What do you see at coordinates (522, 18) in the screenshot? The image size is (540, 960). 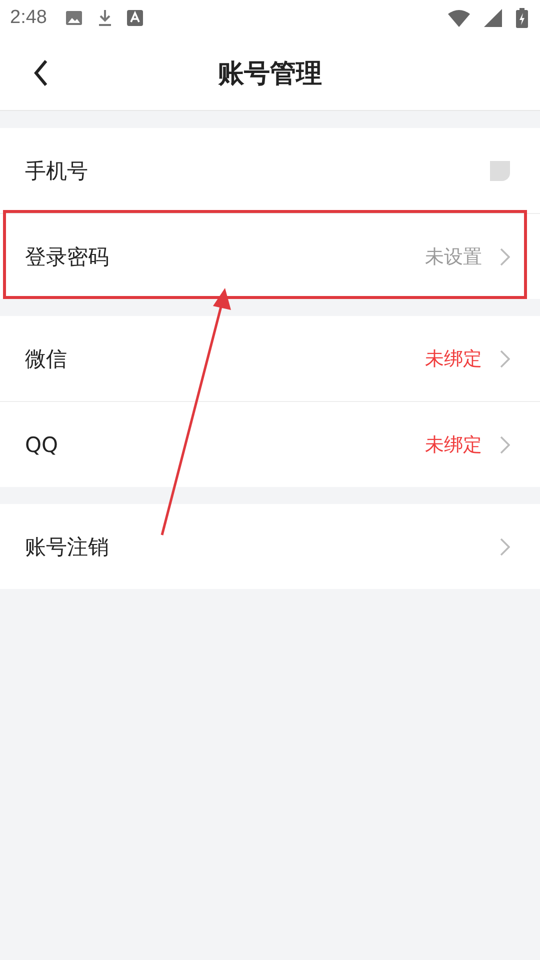 I see `battery-icon` at bounding box center [522, 18].